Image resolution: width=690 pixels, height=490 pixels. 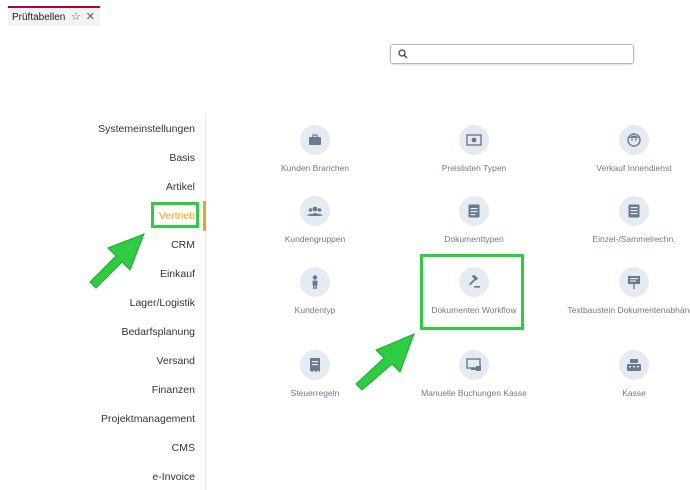 I want to click on sidebar-item-finanzen: Finanzen, so click(x=173, y=390).